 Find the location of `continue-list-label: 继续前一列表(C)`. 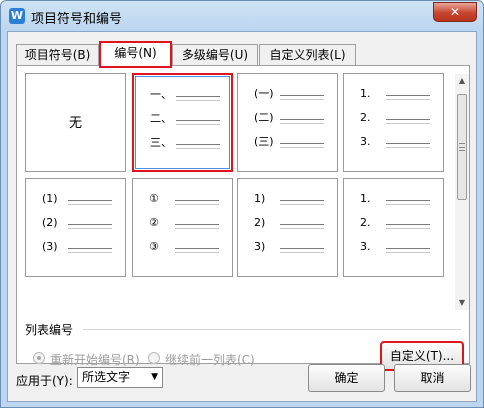

continue-list-label: 继续前一列表(C) is located at coordinates (210, 360).